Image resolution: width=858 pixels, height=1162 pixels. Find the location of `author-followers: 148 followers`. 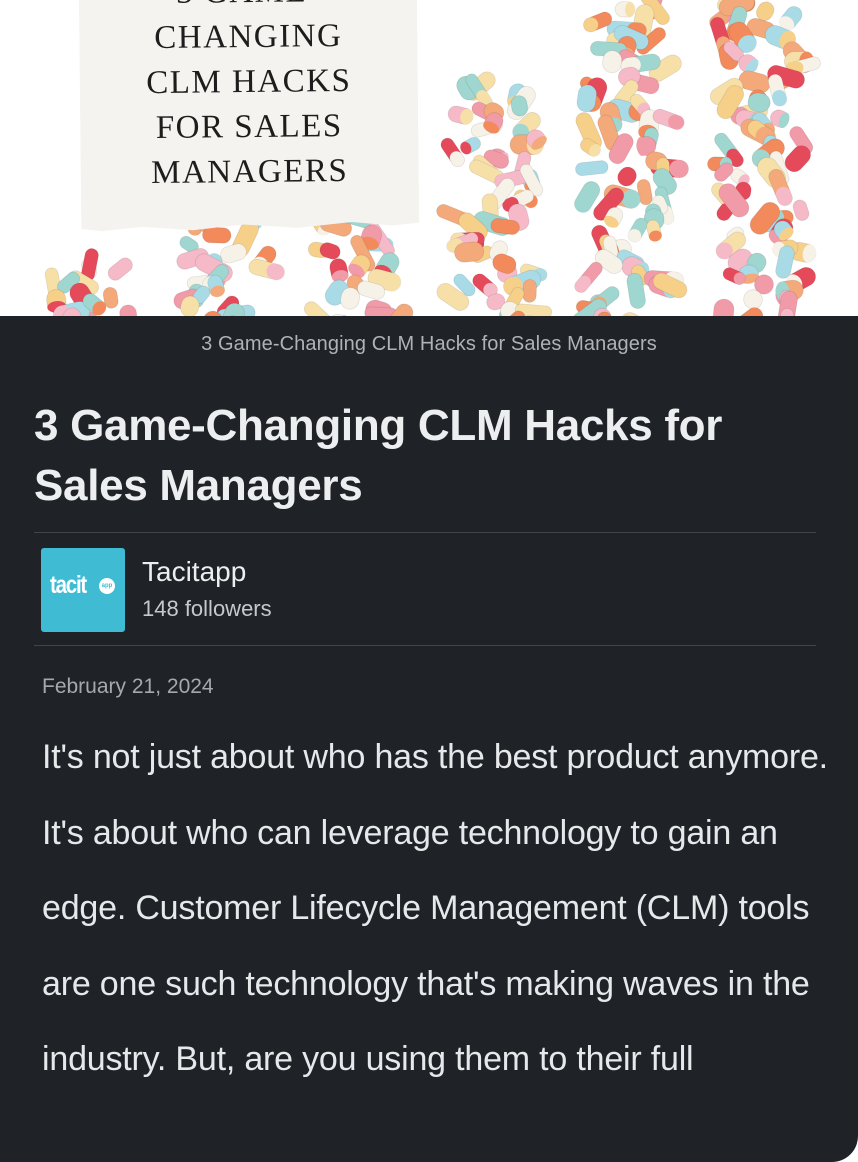

author-followers: 148 followers is located at coordinates (207, 608).